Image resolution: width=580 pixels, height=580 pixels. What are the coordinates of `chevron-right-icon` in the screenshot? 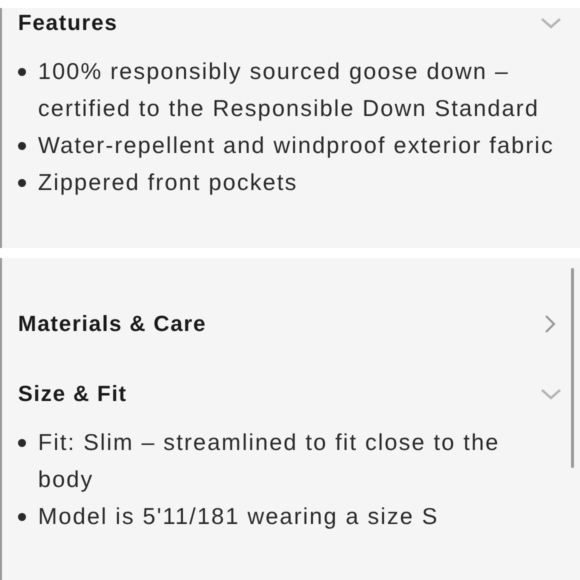 It's located at (550, 324).